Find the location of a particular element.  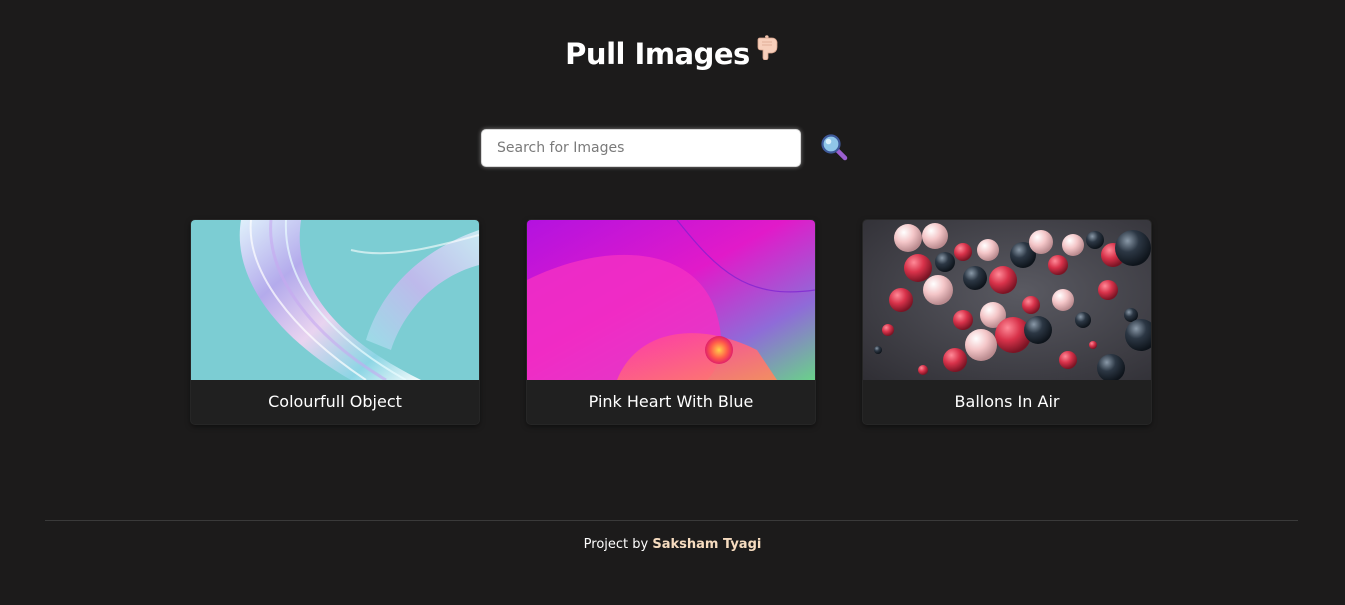

pointing-down-hand-icon is located at coordinates (768, 50).